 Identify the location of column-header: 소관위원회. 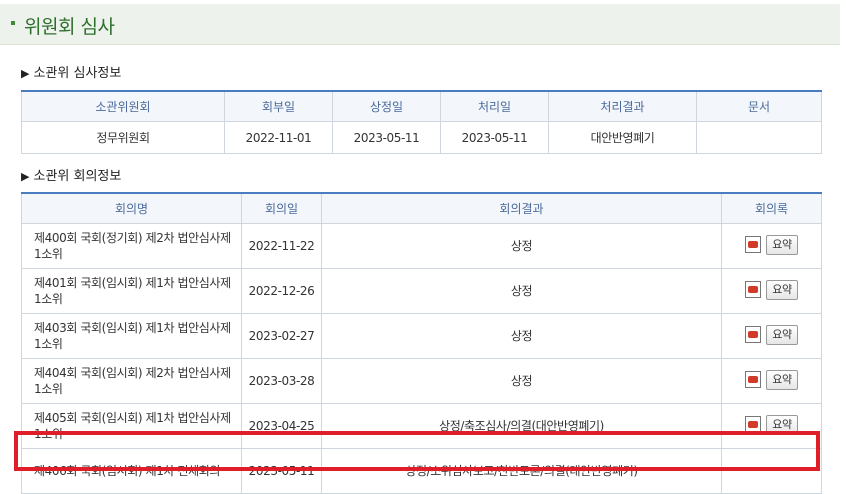
(123, 106).